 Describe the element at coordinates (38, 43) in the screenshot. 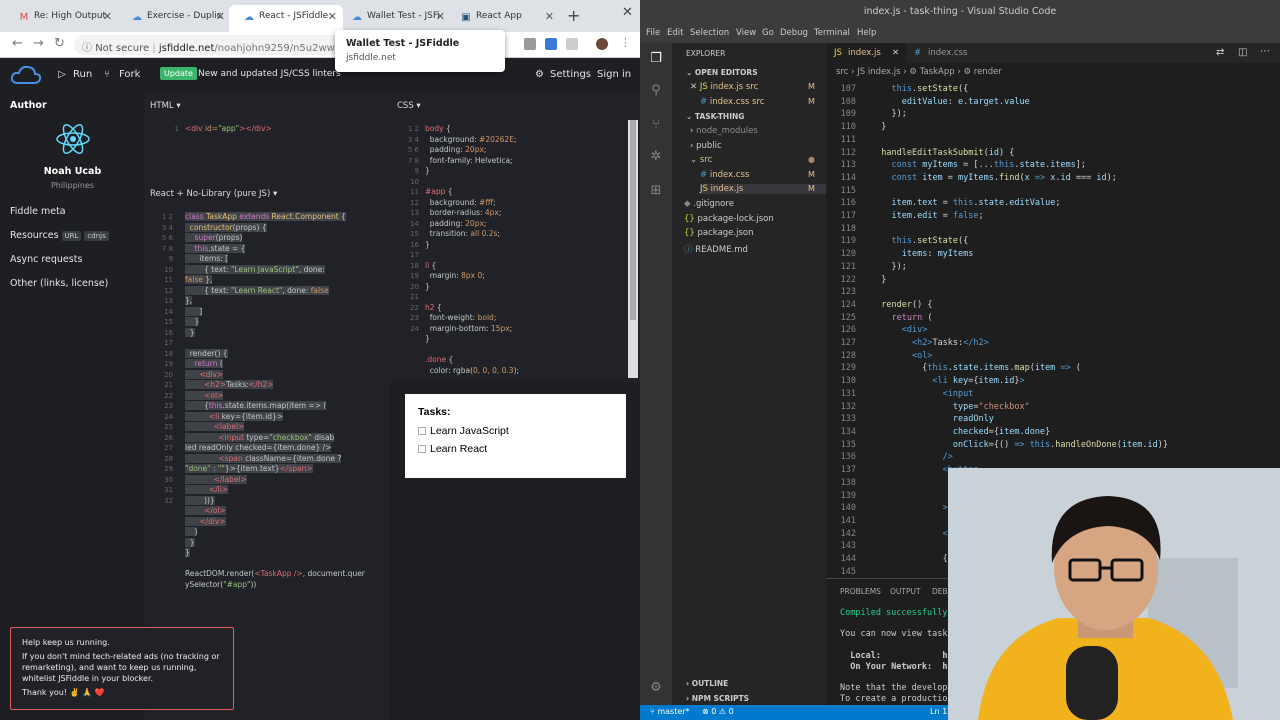

I see `forward-icon: →` at that location.